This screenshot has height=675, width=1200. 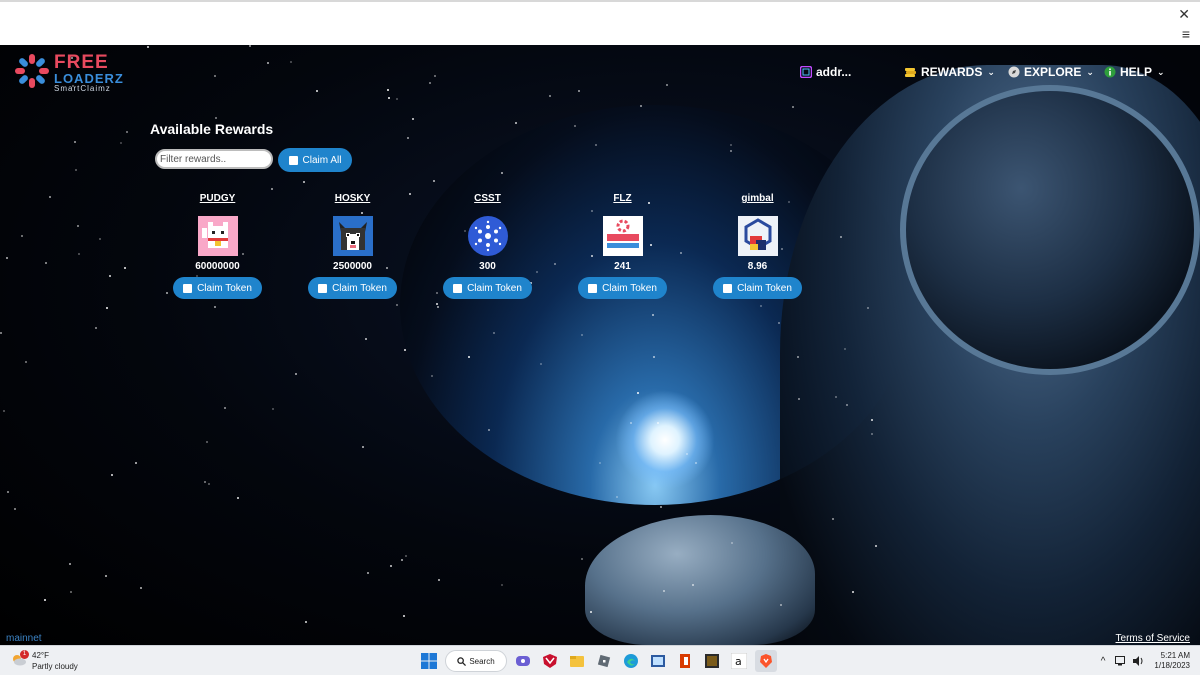 What do you see at coordinates (214, 159) in the screenshot?
I see `filter-rewards-input` at bounding box center [214, 159].